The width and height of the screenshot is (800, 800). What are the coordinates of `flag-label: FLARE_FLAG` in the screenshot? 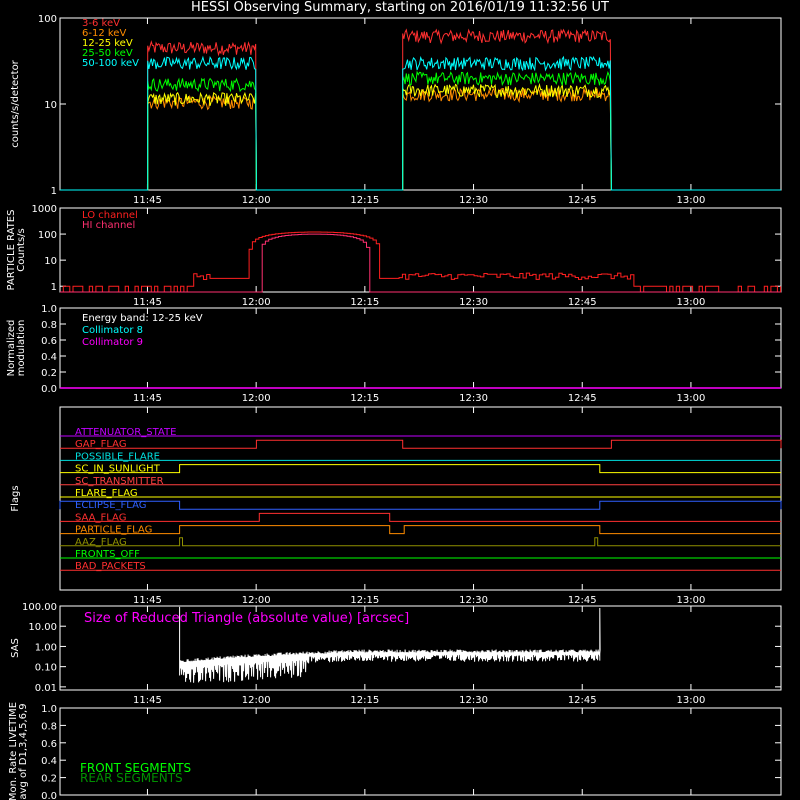 It's located at (106, 493).